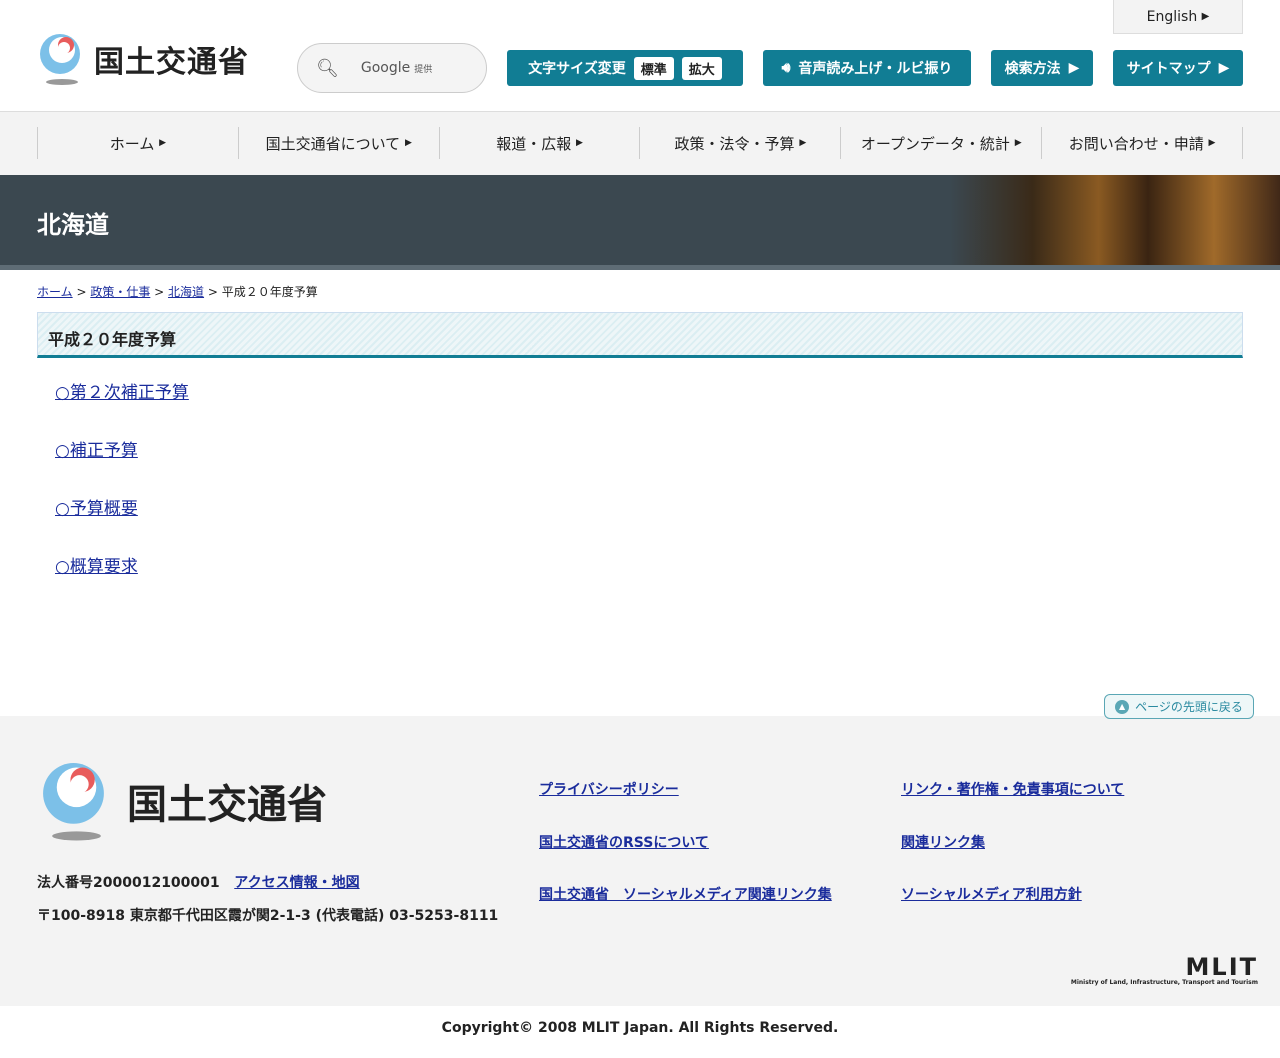 Image resolution: width=1280 pixels, height=1058 pixels. Describe the element at coordinates (875, 69) in the screenshot. I see `speech-label: 音声読み上げ・ルビ振り` at that location.